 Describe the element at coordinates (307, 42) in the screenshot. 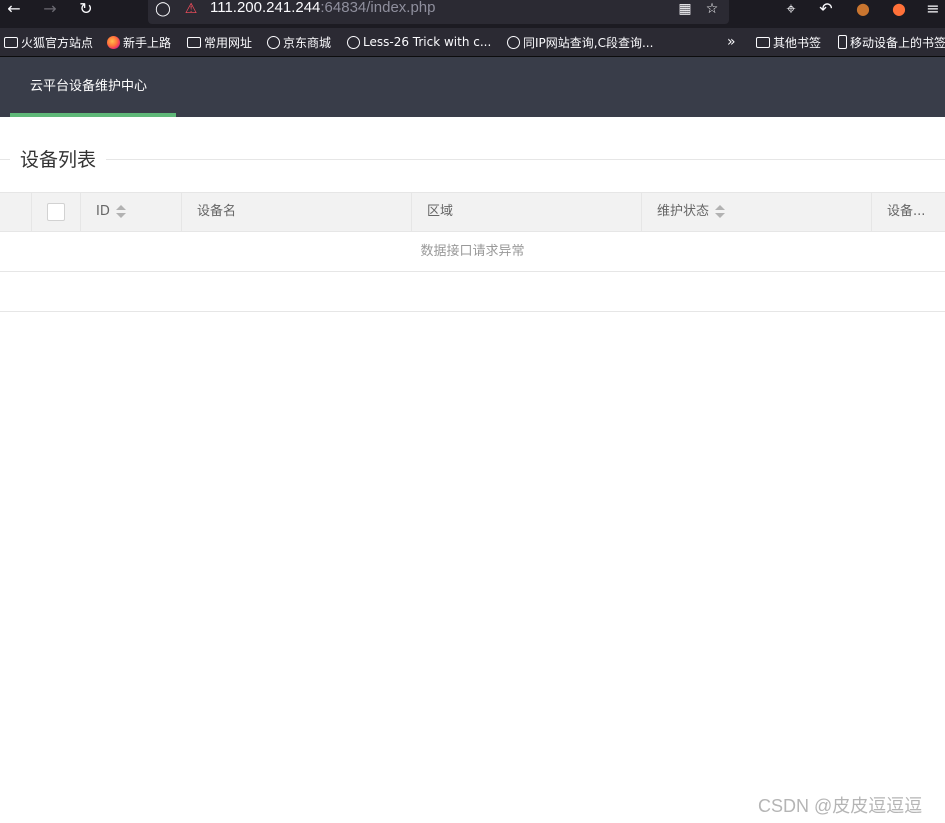

I see `bookmark-label: 京东商城` at that location.